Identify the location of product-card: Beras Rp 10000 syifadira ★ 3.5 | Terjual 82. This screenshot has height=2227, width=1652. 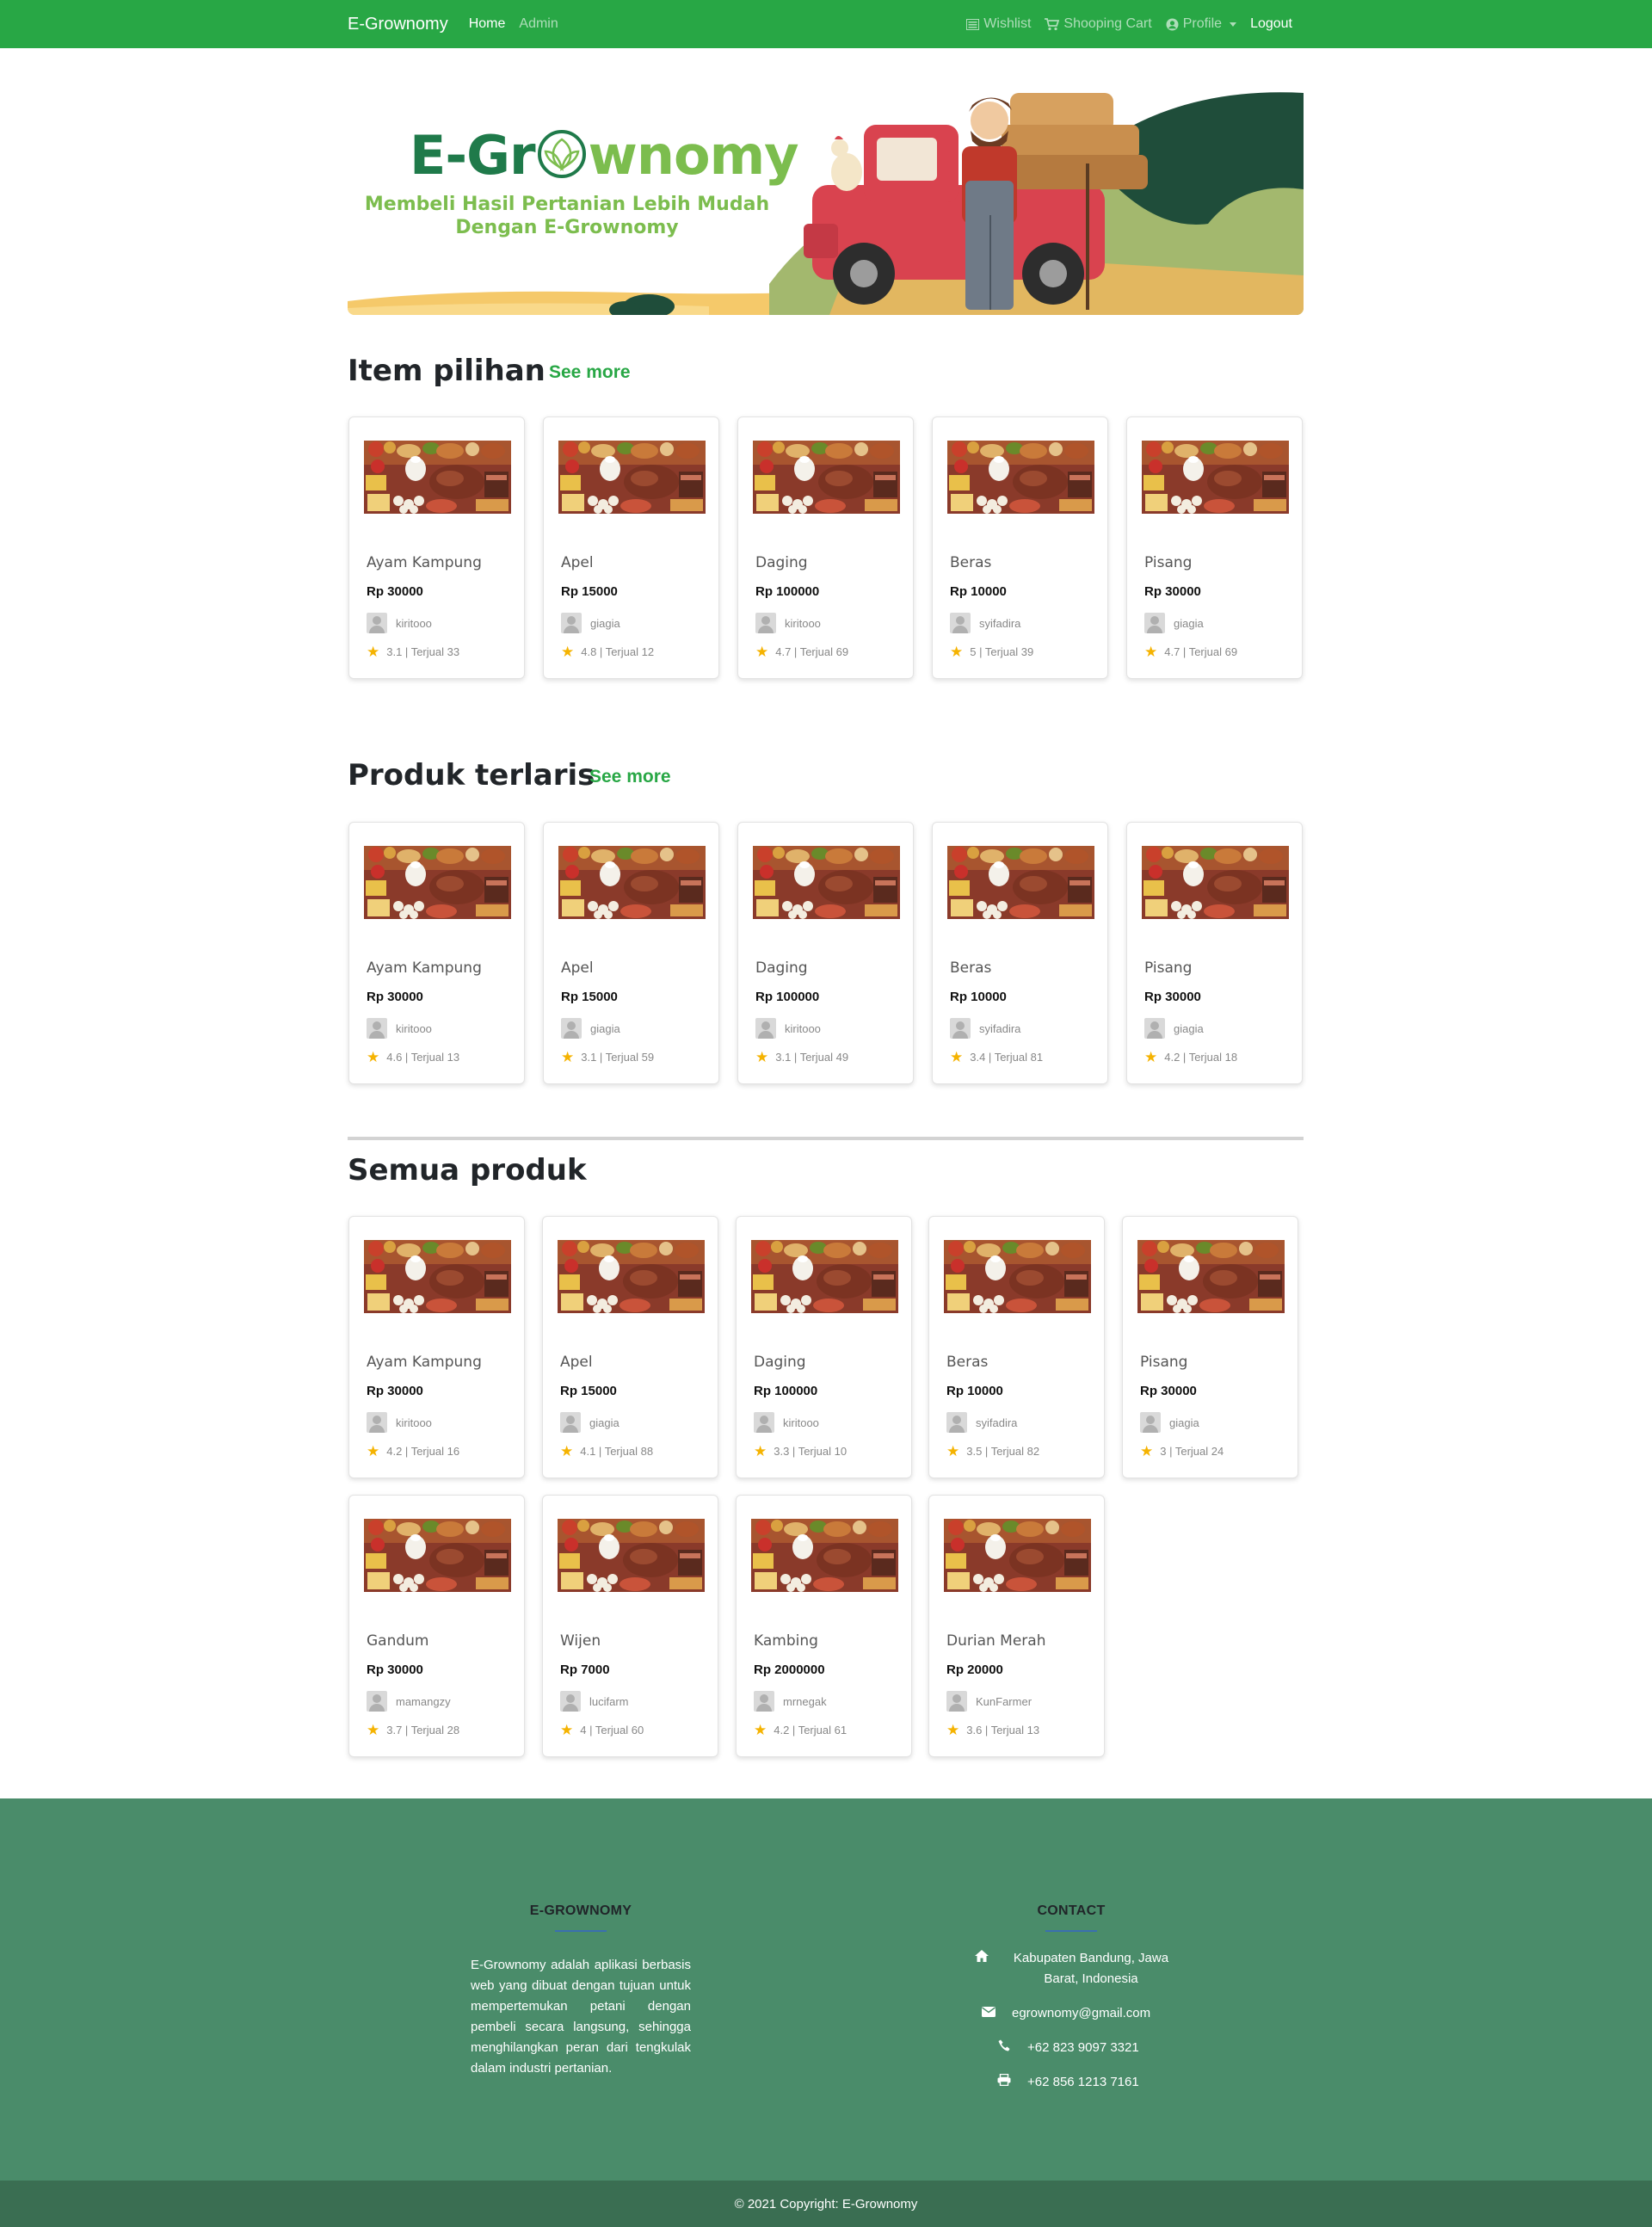
(1016, 1347).